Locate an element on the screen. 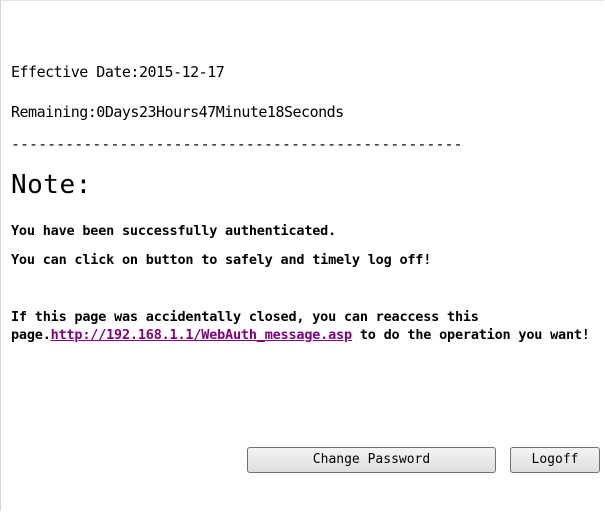  webauth-message-link: http://192.168.1.1/WebAuth_message.asp is located at coordinates (201, 335).